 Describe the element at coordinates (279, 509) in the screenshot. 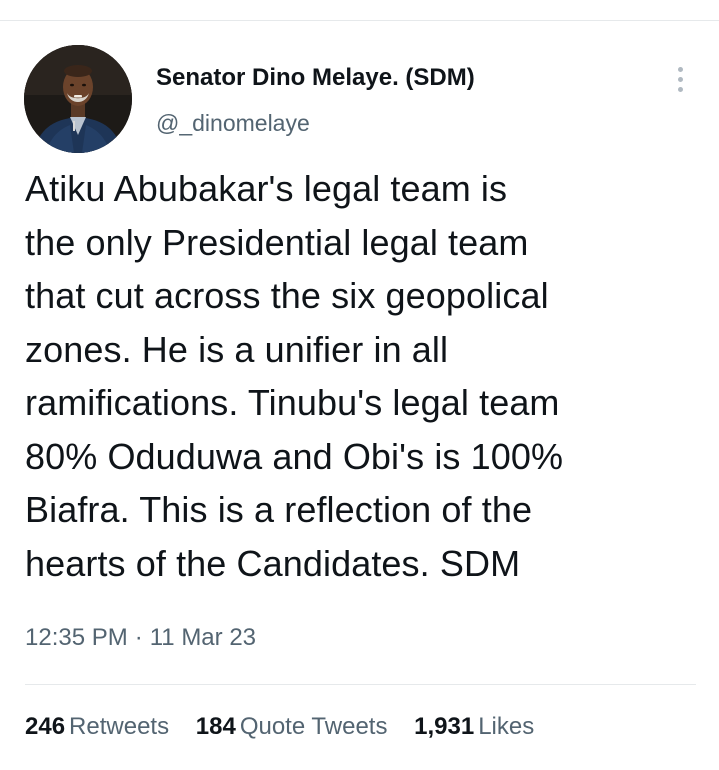

I see `tweet-text-line: Biafra. This is a reflection of the` at that location.